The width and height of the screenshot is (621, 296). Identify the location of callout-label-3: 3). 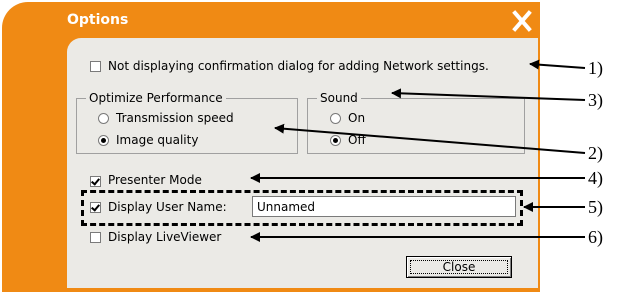
(595, 100).